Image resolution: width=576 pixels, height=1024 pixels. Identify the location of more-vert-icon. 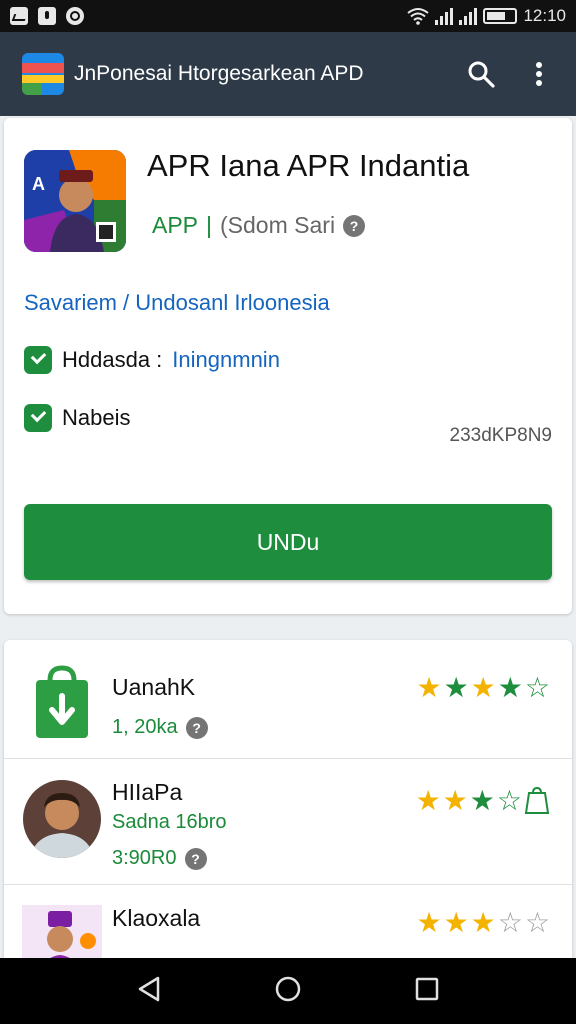
(539, 74).